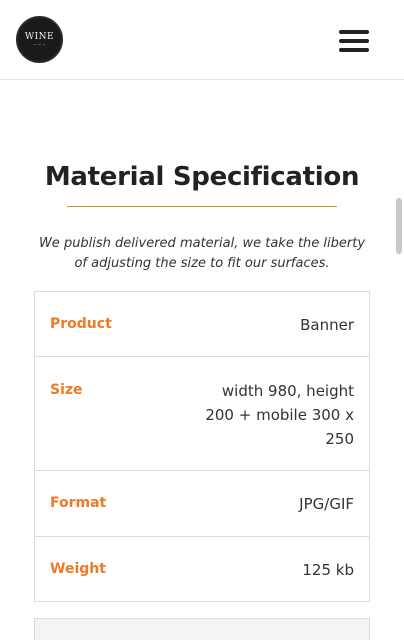 This screenshot has width=404, height=640. Describe the element at coordinates (39, 44) in the screenshot. I see `logo-subtext: ~ ~ ~` at that location.